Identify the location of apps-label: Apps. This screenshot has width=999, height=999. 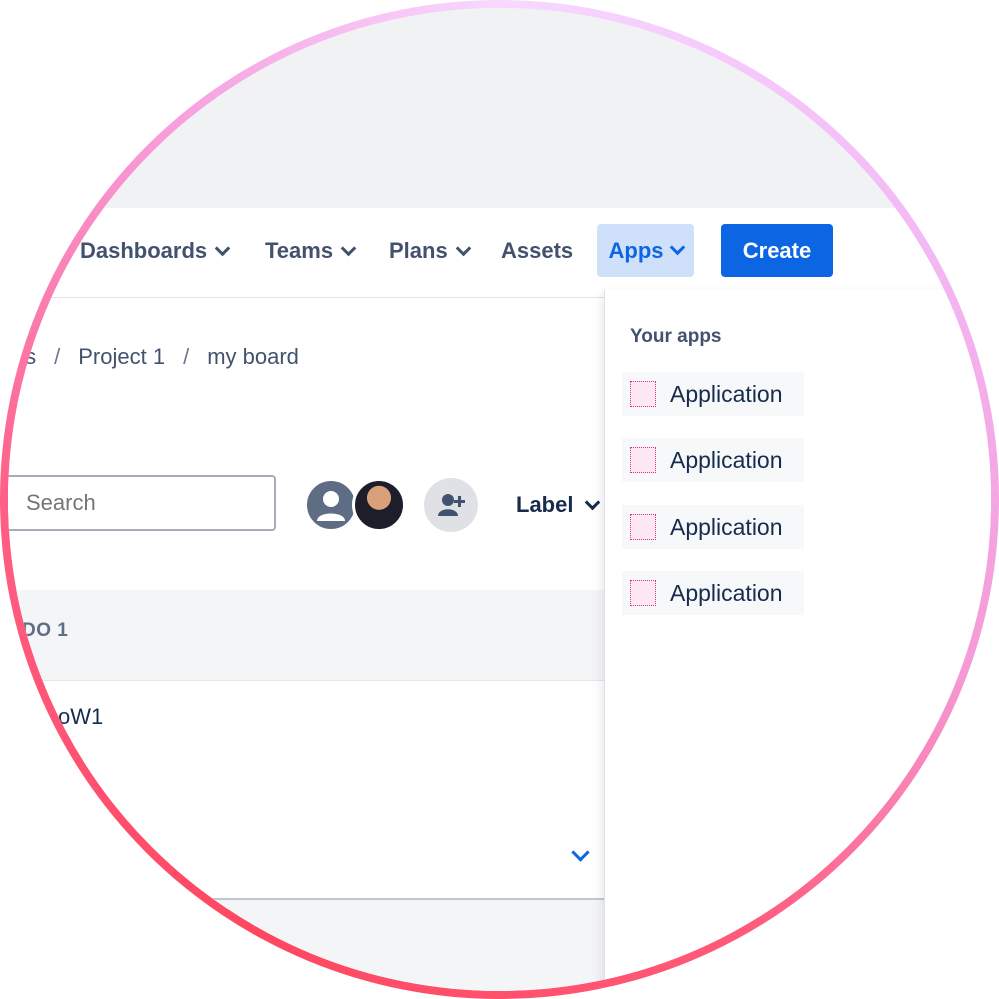
(636, 250).